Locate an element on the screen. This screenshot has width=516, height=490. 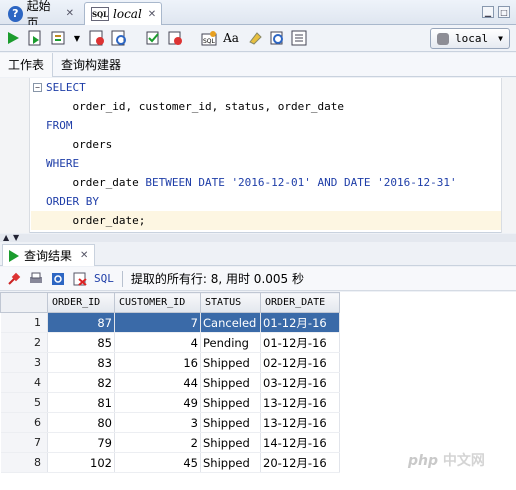
autotrace-button is located at coordinates (59, 38).